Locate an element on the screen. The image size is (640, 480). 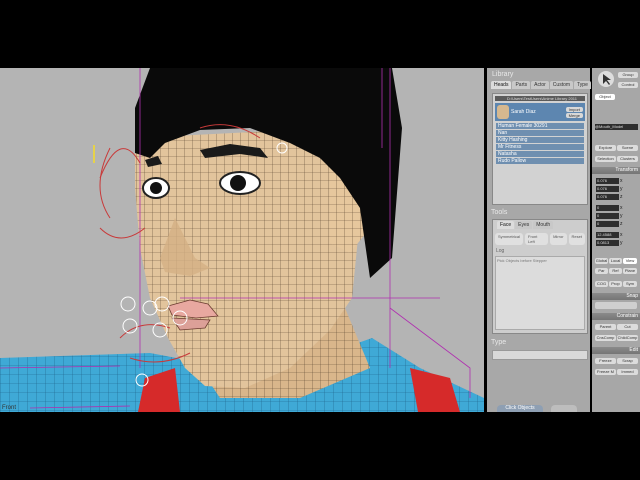
object-button: Object is located at coordinates (605, 97).